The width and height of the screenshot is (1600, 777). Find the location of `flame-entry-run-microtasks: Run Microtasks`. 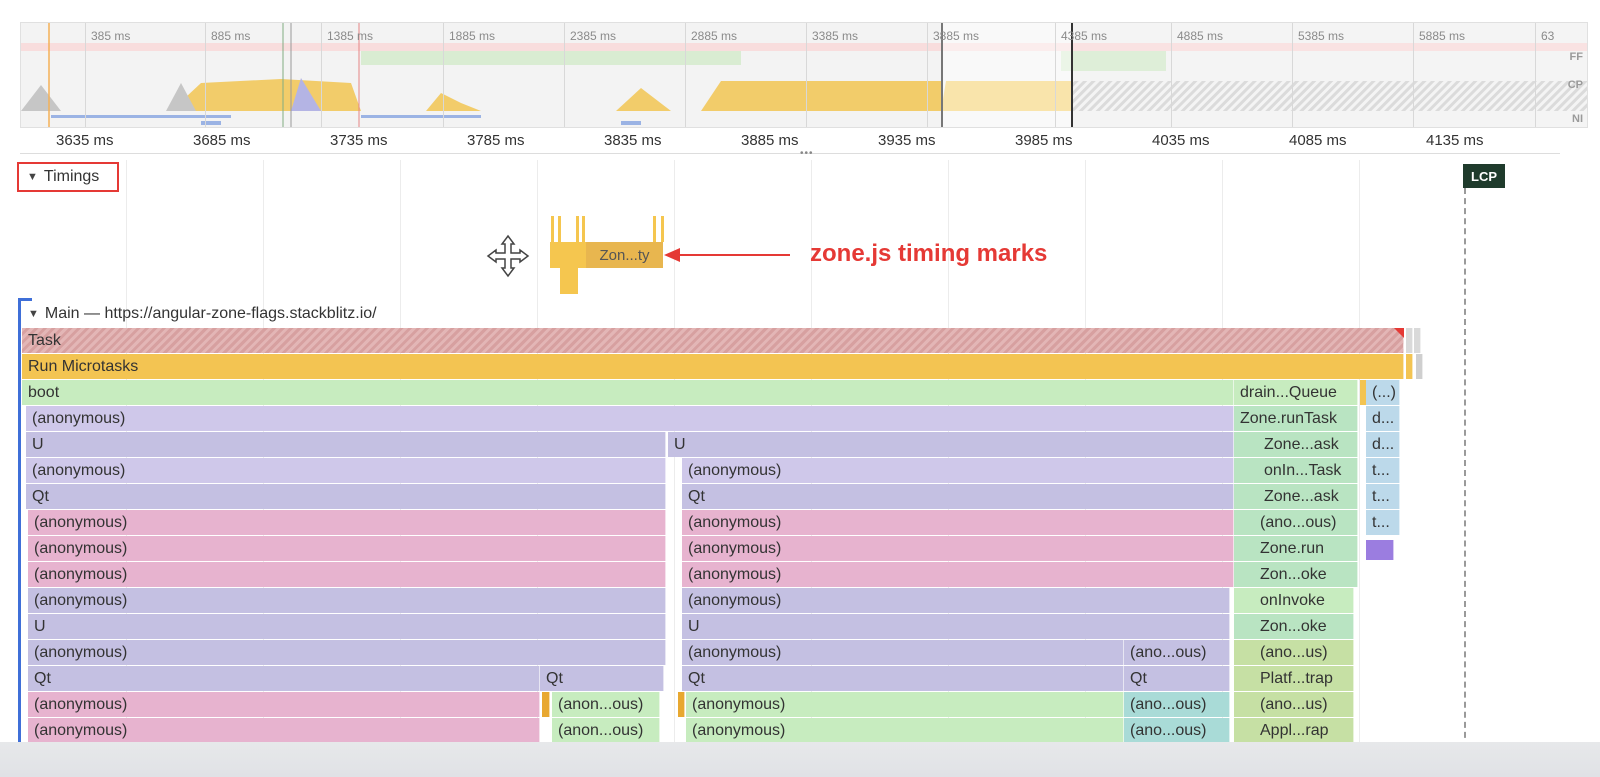

flame-entry-run-microtasks: Run Microtasks is located at coordinates (713, 366).